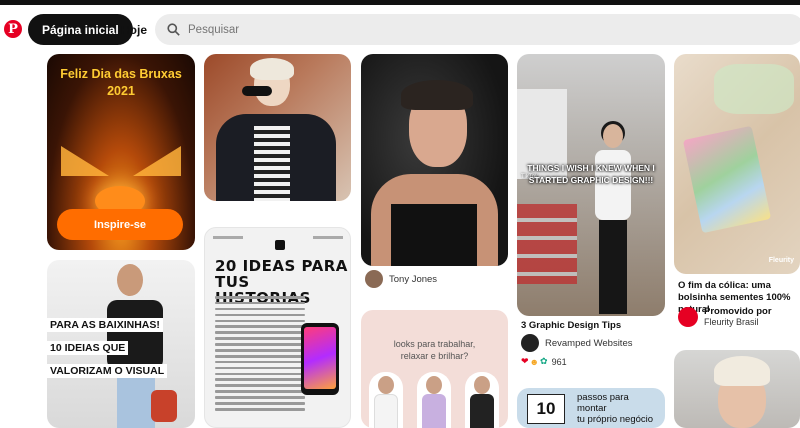 The image size is (800, 428). What do you see at coordinates (260, 355) in the screenshot?
I see `pin-ideias-list` at bounding box center [260, 355].